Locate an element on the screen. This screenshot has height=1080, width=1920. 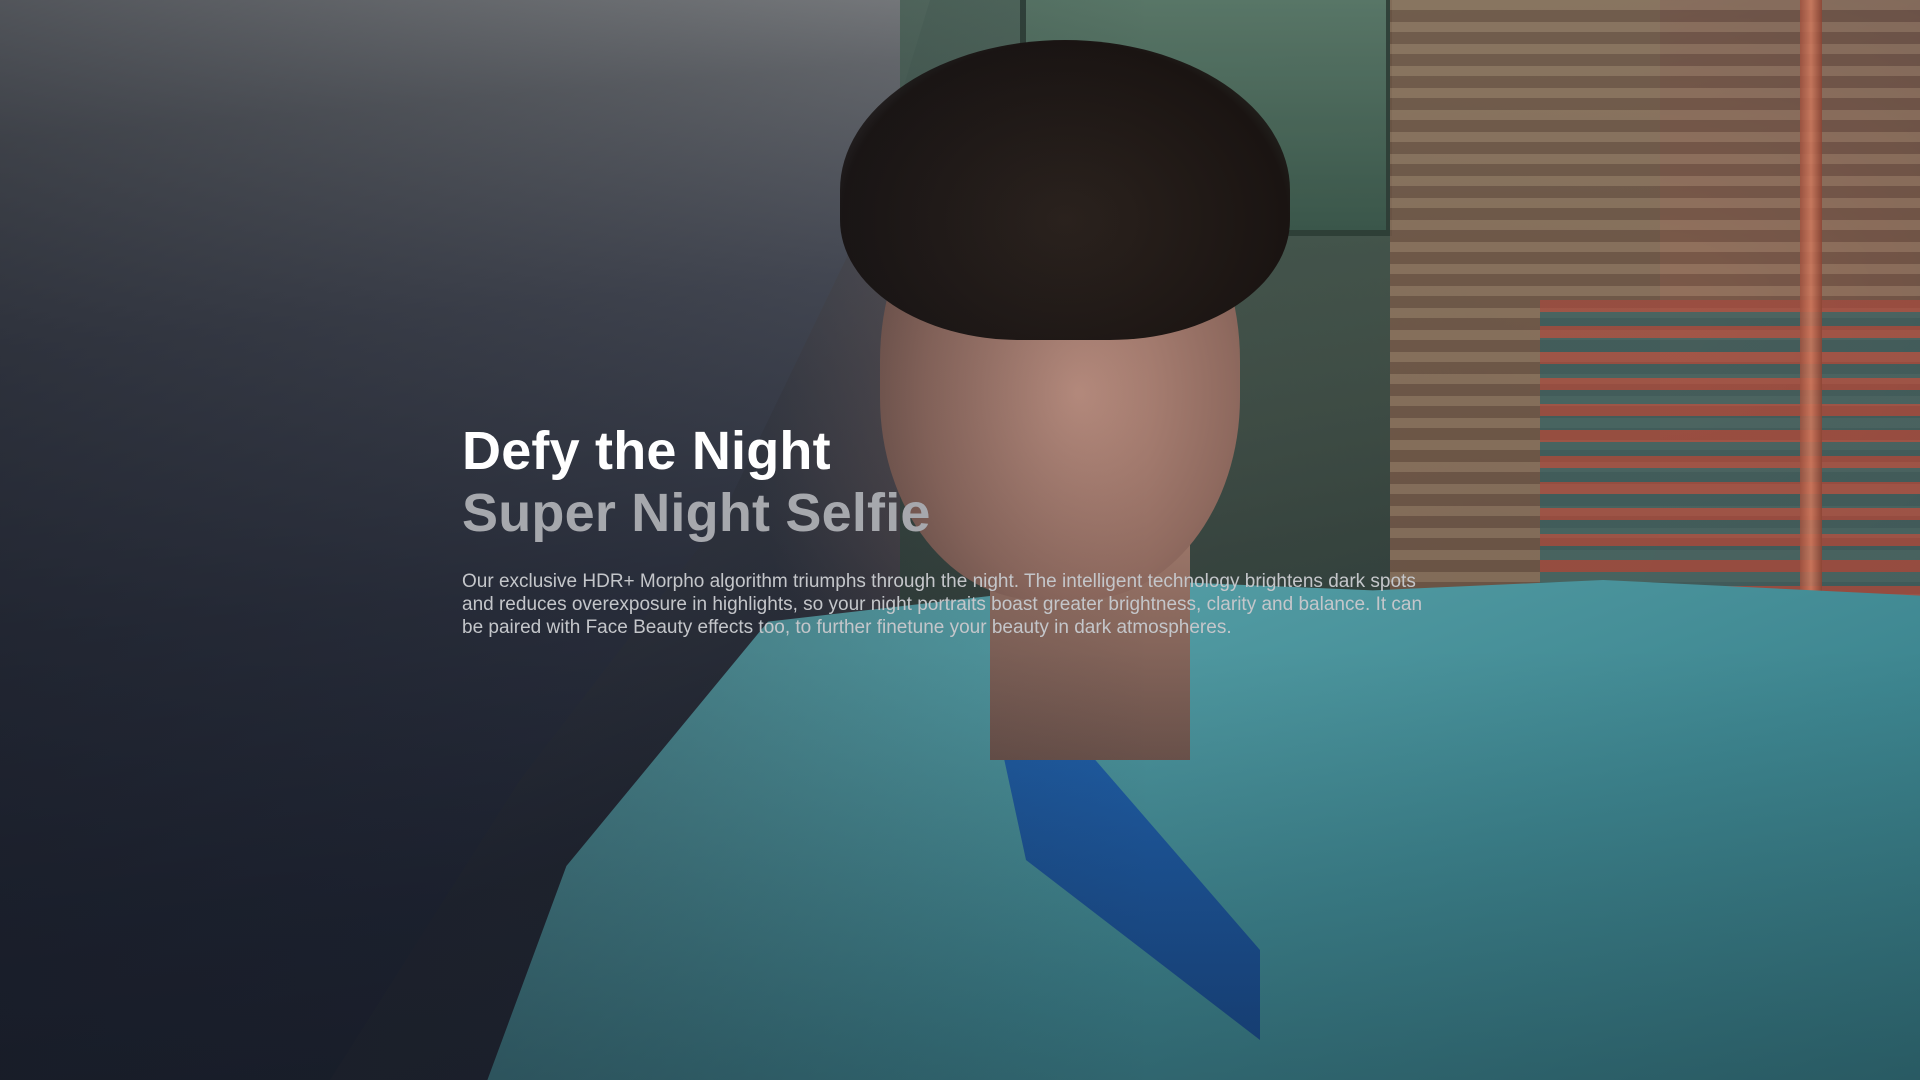
hero-title: Defy the Night is located at coordinates (646, 451).